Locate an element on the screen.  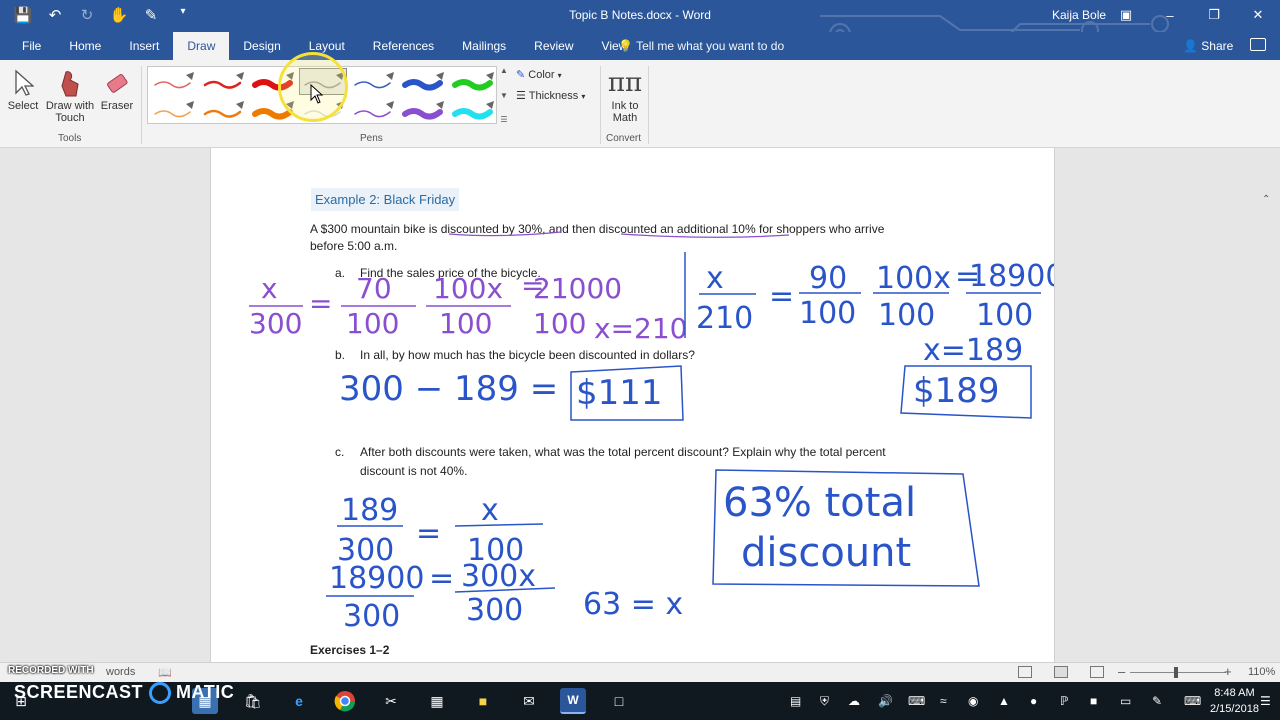
ink-c1-189: 189 is located at coordinates (369, 510).